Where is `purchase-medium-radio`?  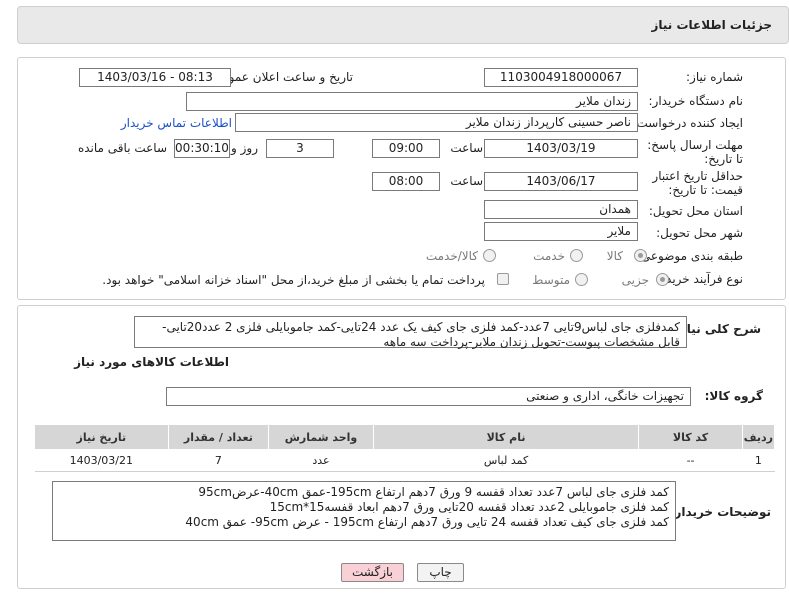
purchase-medium-radio is located at coordinates (581, 279).